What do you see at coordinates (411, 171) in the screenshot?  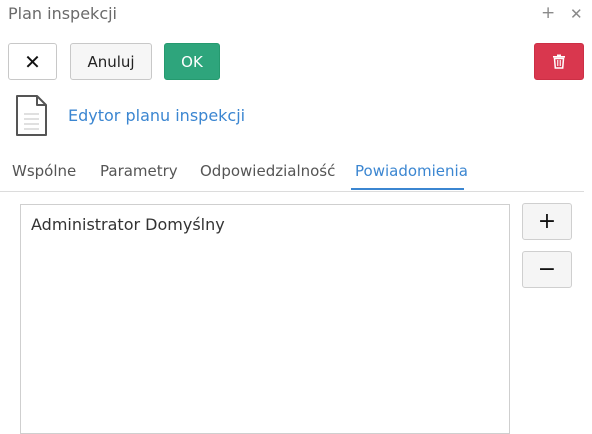 I see `tab-notifications: Powiadomienia` at bounding box center [411, 171].